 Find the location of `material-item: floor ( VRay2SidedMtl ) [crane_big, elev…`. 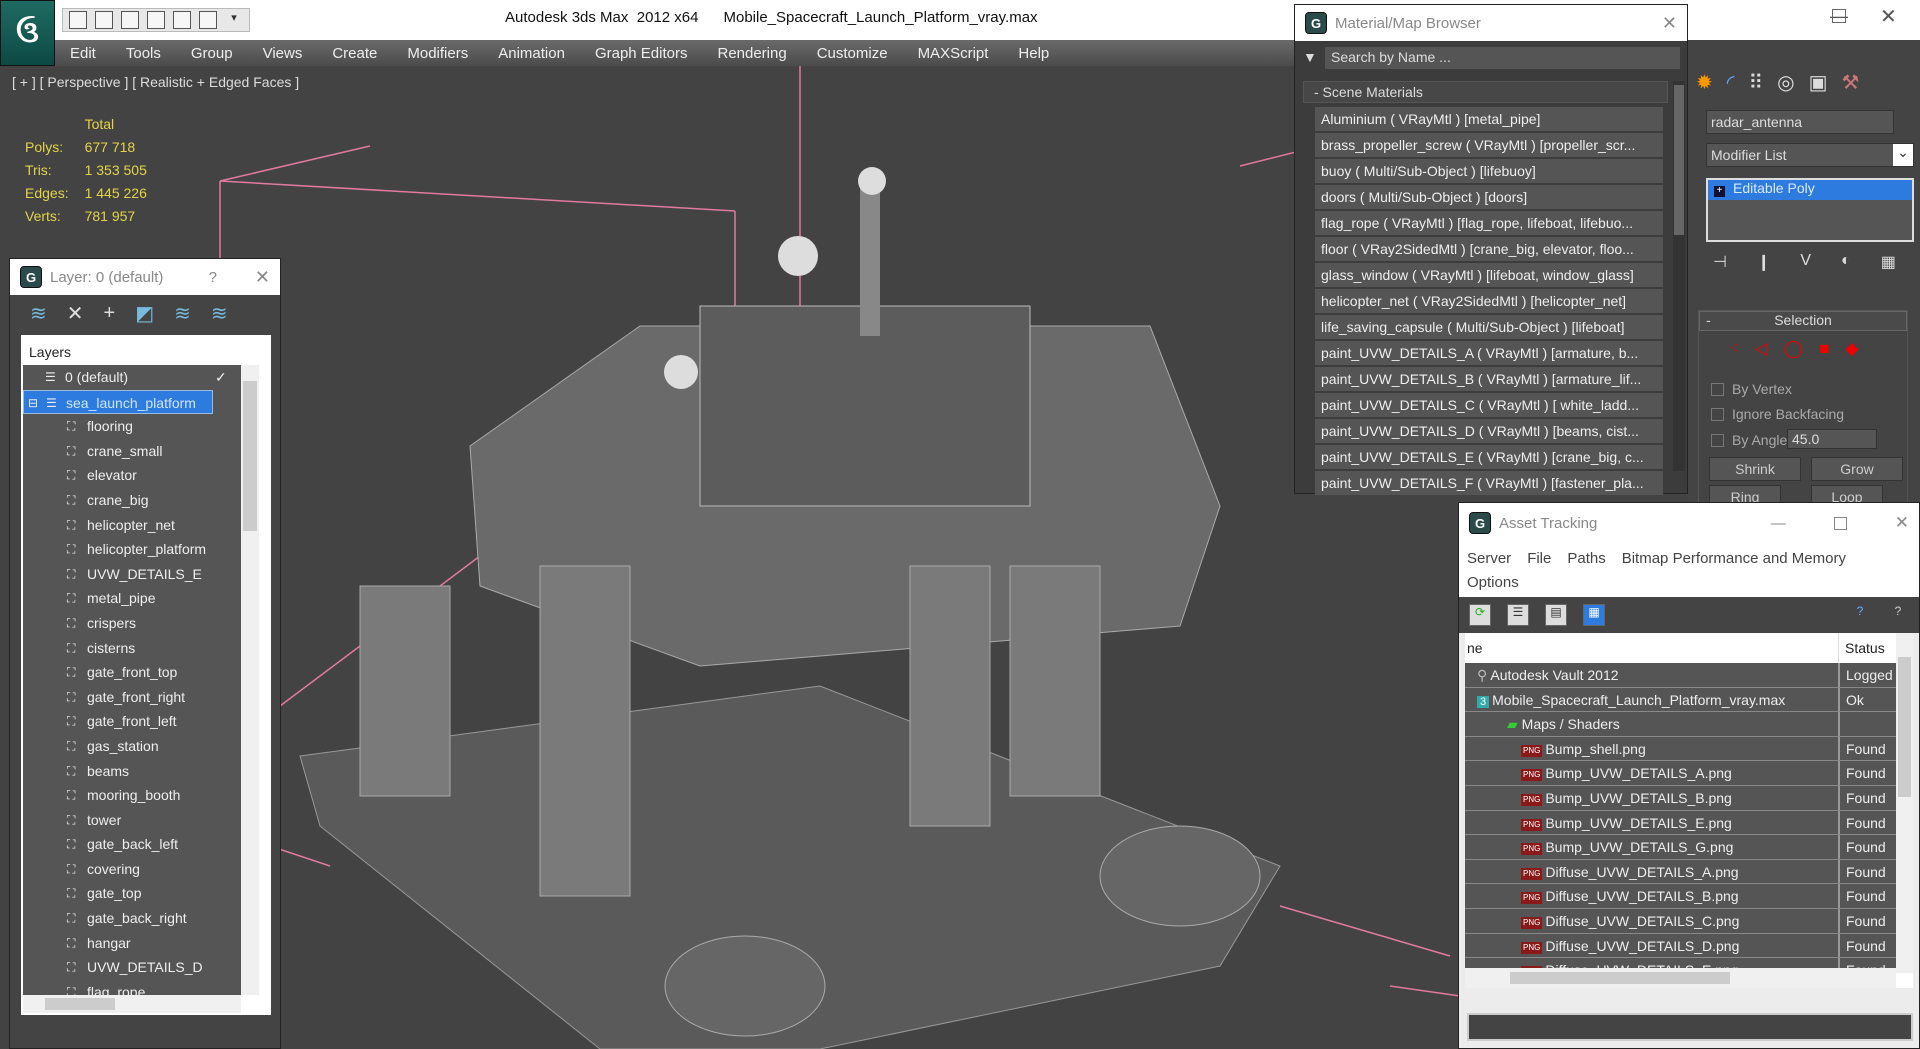

material-item: floor ( VRay2SidedMtl ) [crane_big, elev… is located at coordinates (1489, 249).